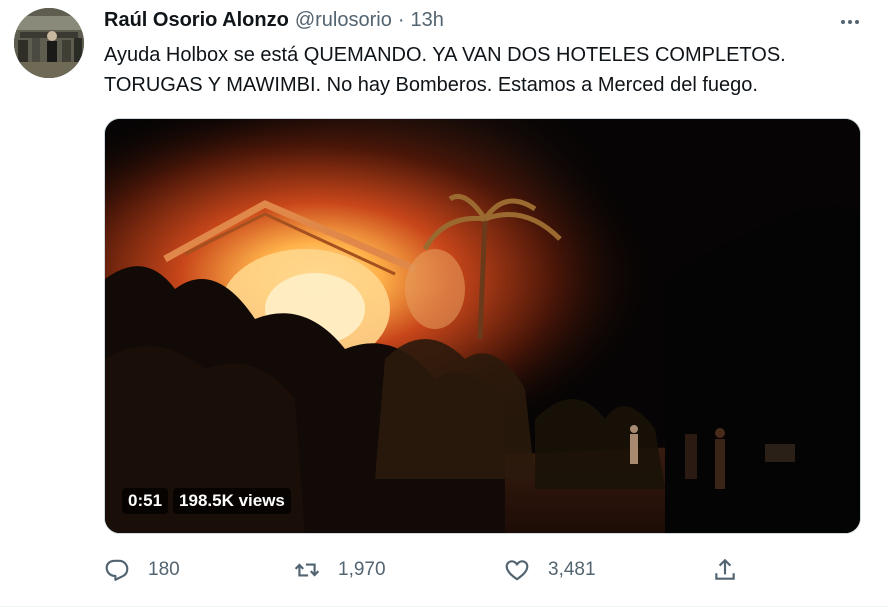 Image resolution: width=888 pixels, height=607 pixels. What do you see at coordinates (427, 20) in the screenshot?
I see `timestamp: 13h` at bounding box center [427, 20].